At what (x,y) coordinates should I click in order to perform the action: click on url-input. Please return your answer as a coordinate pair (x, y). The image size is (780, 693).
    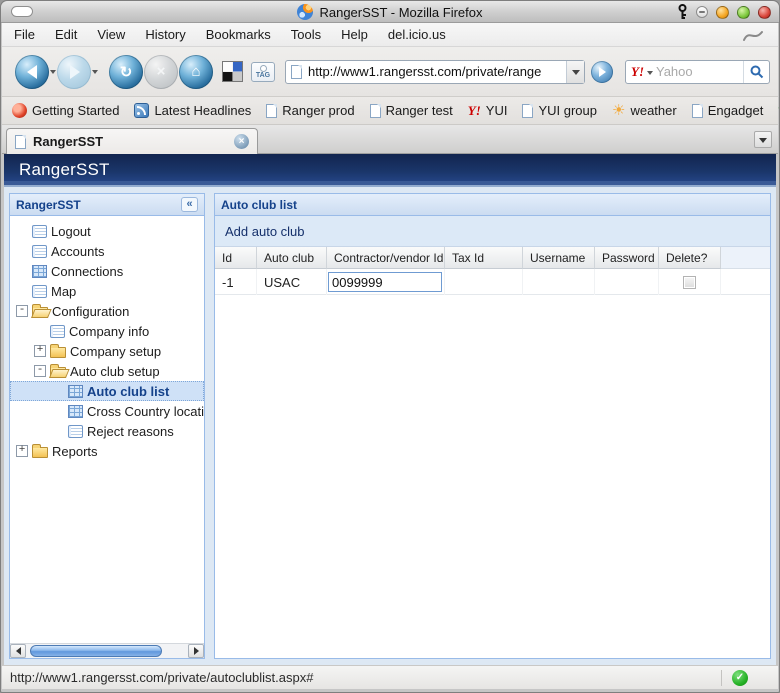
    Looking at the image, I should click on (437, 71).